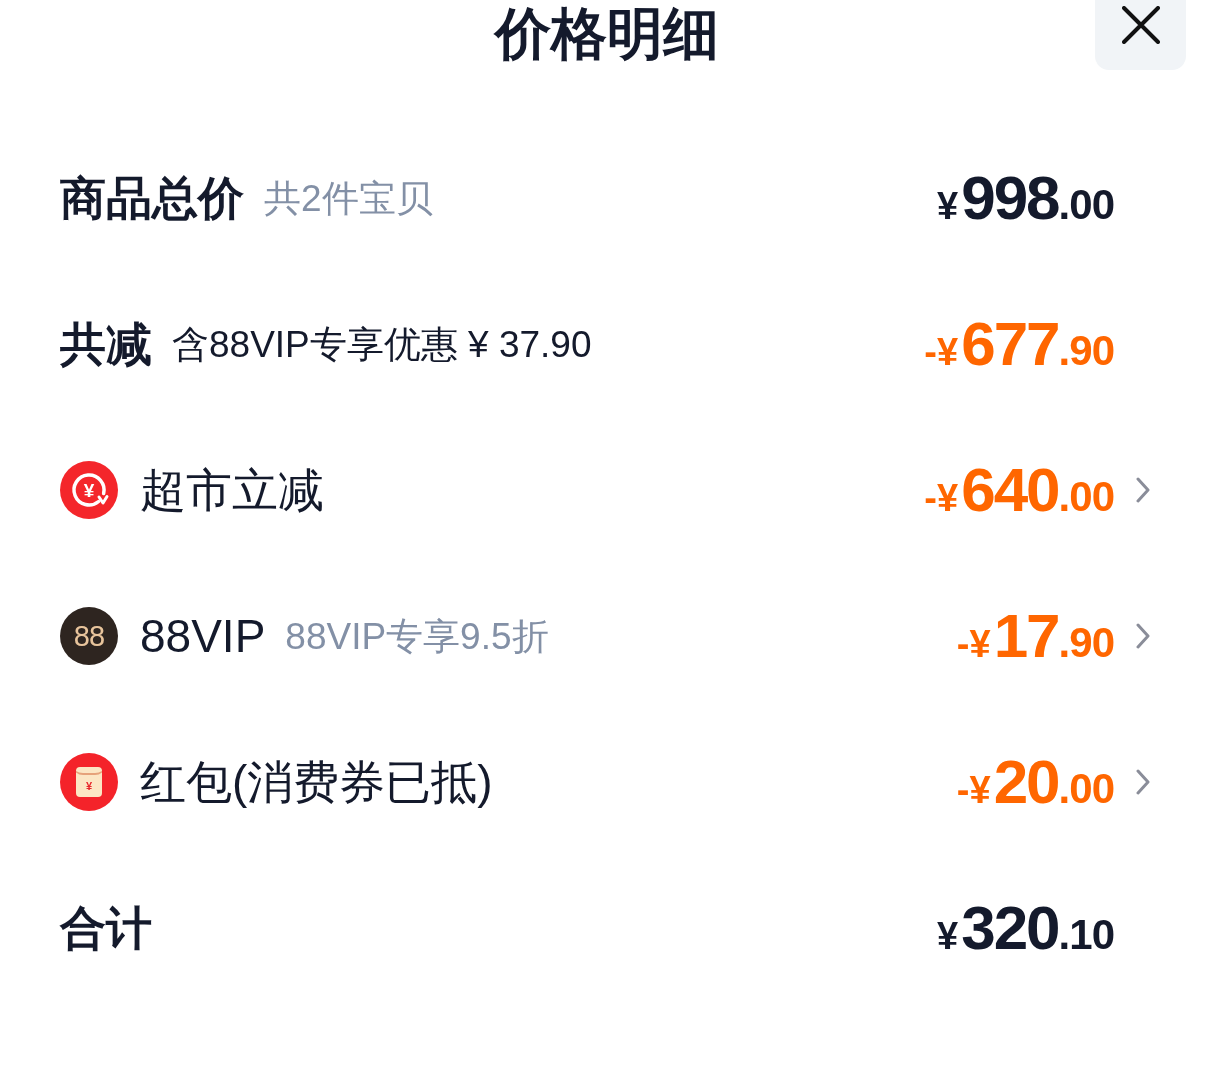 This screenshot has height=1074, width=1214. Describe the element at coordinates (1035, 636) in the screenshot. I see `price-amount: -¥17.90` at that location.